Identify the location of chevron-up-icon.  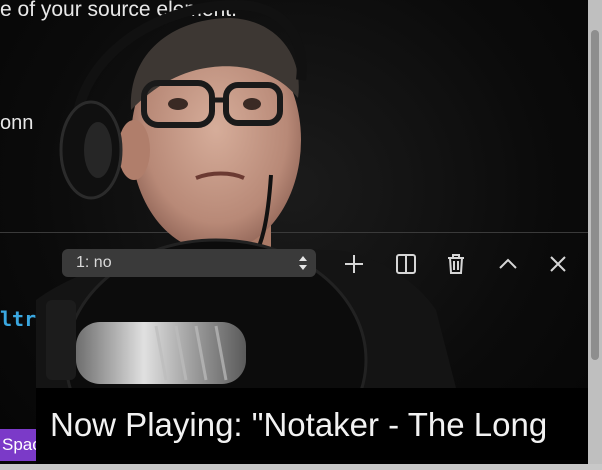
(508, 264).